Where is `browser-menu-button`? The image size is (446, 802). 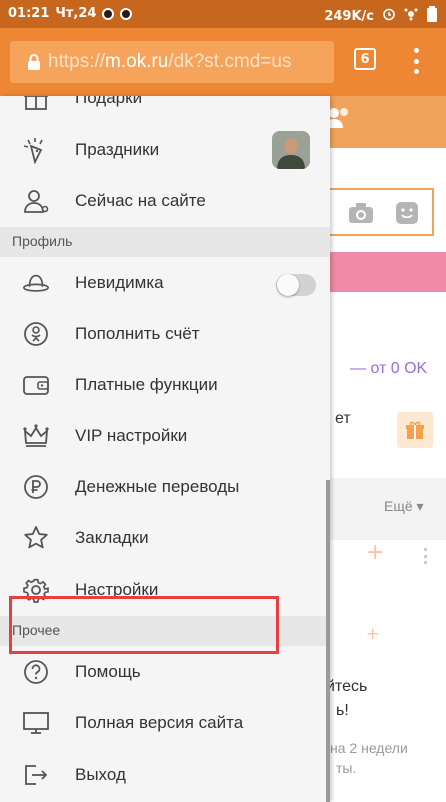 browser-menu-button is located at coordinates (417, 61).